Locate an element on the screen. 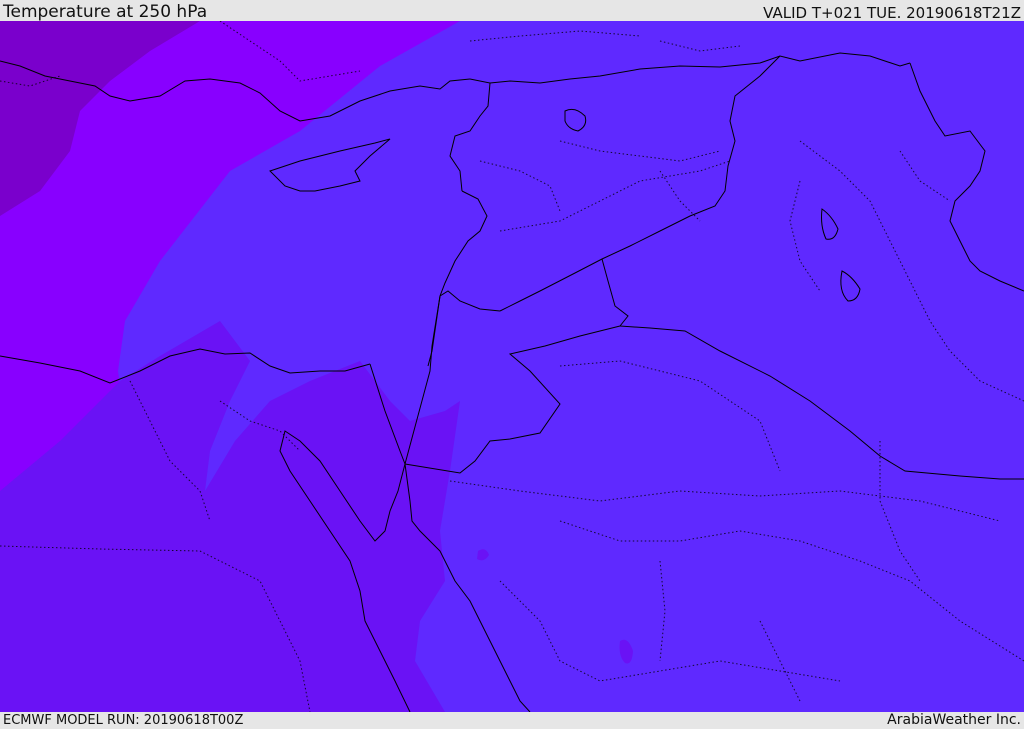 The width and height of the screenshot is (1024, 729). credit-label: ArabiaWeather Inc. is located at coordinates (954, 720).